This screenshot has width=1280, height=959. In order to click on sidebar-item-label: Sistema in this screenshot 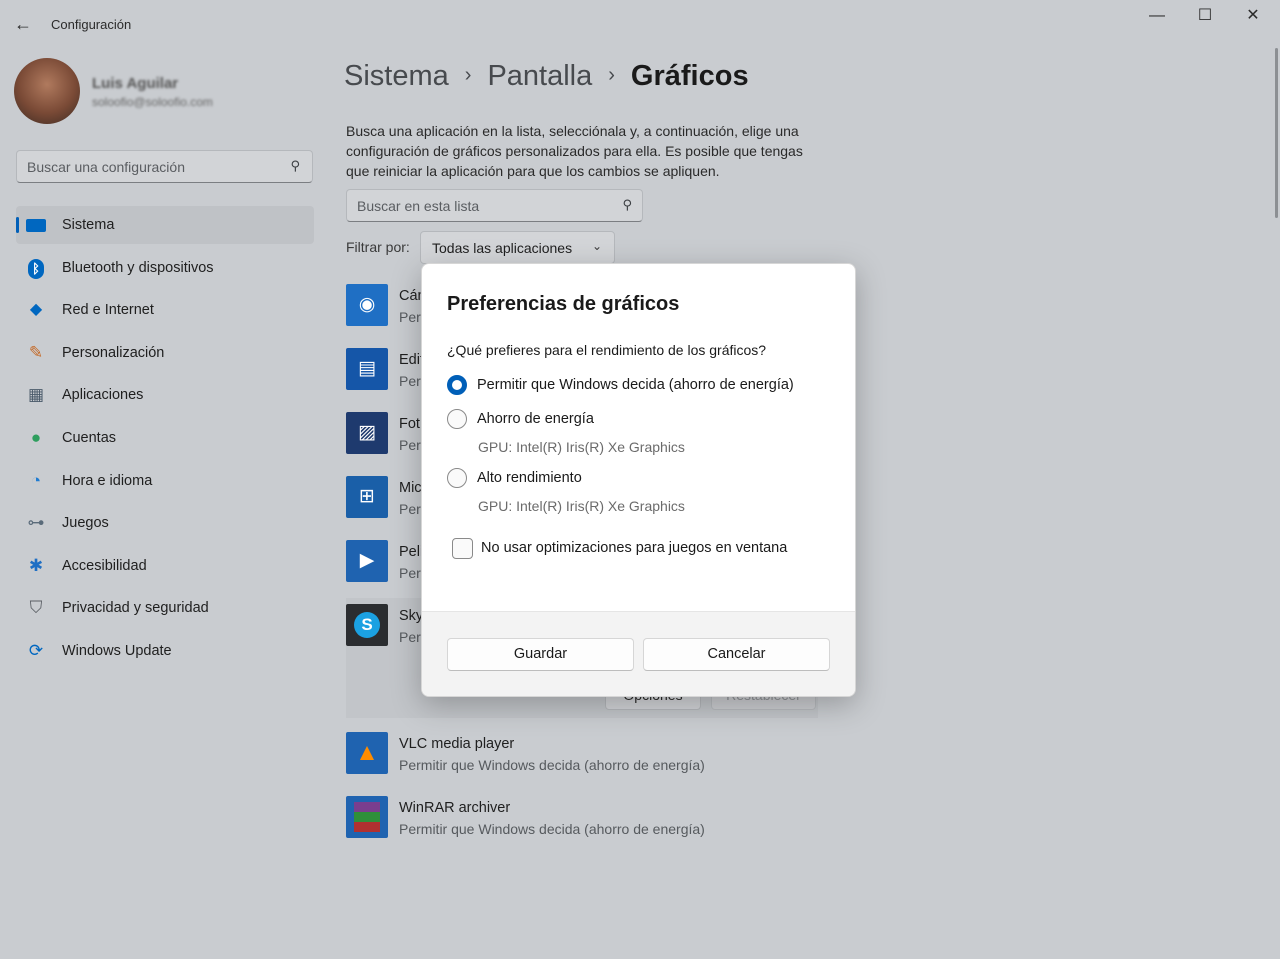, I will do `click(88, 225)`.